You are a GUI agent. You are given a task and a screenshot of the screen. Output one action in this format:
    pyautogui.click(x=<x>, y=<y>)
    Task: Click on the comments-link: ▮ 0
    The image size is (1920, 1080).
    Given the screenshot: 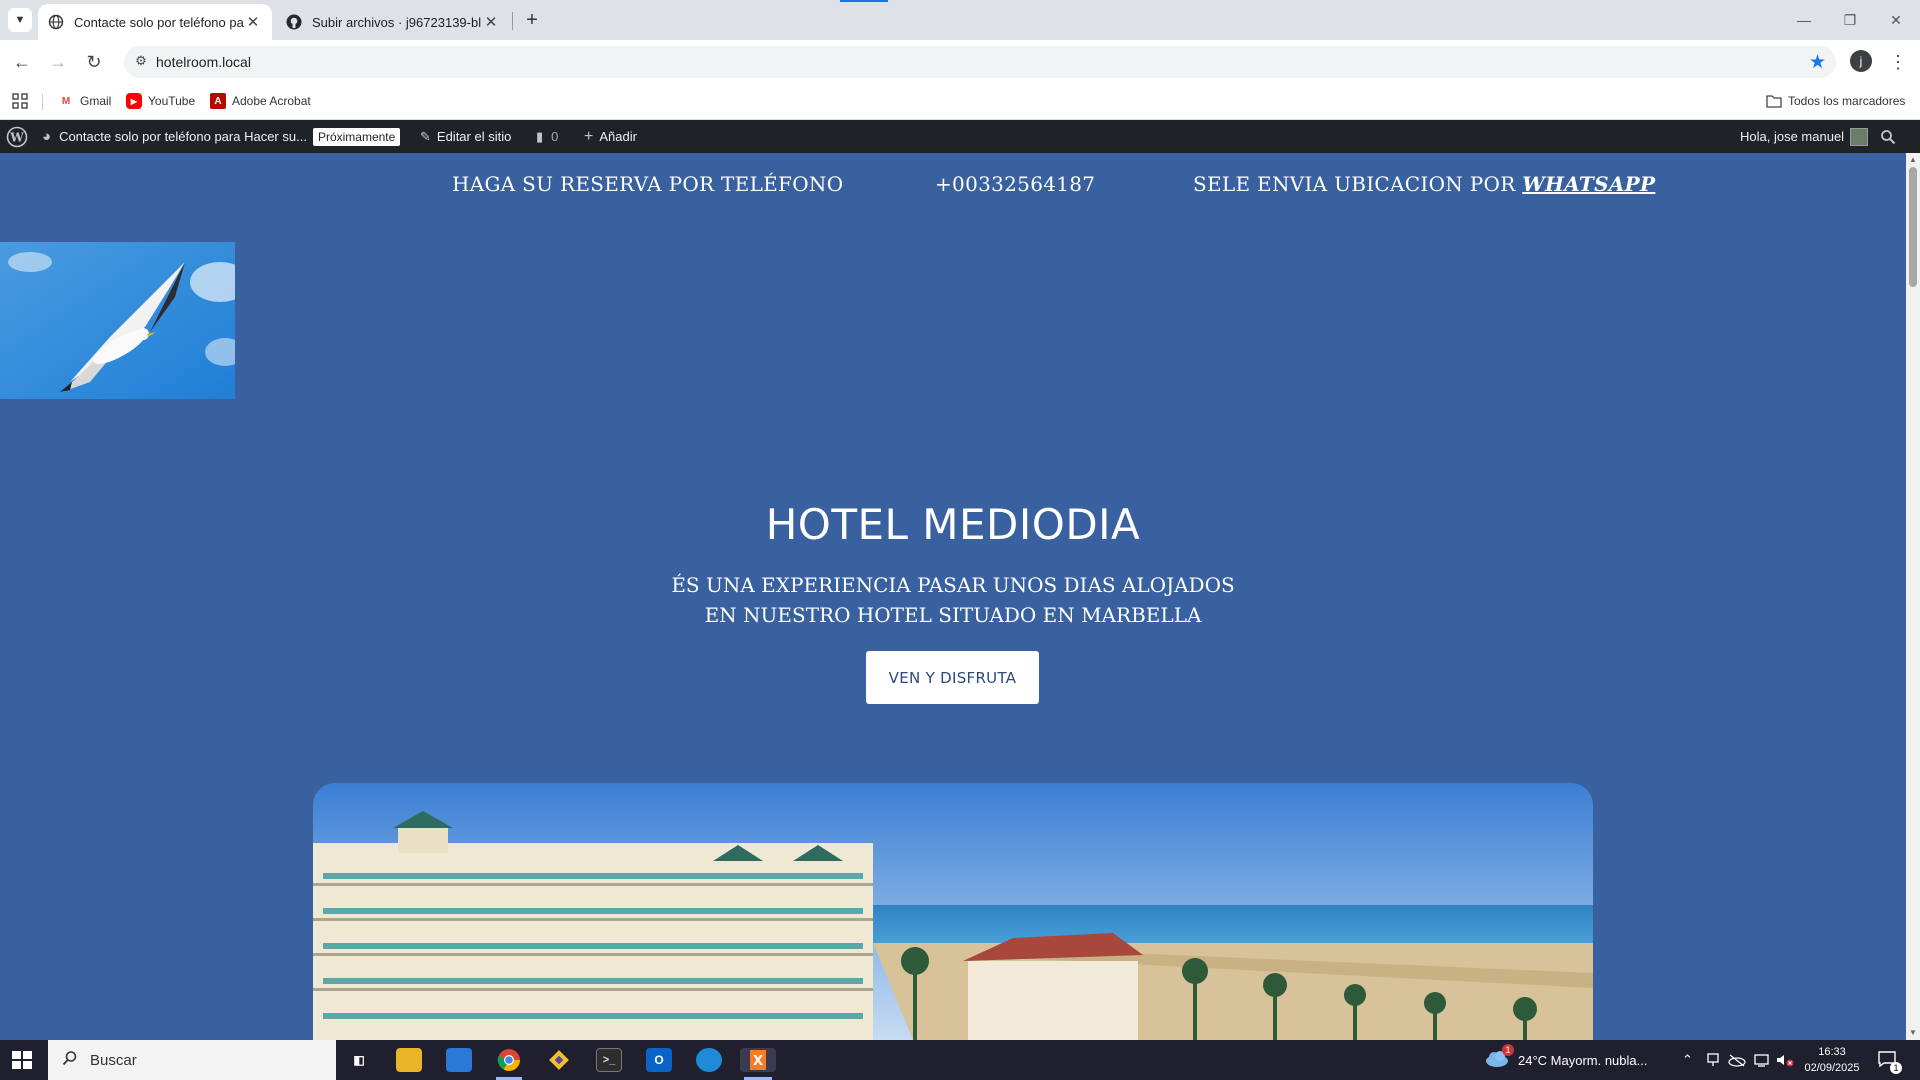 What is the action you would take?
    pyautogui.click(x=547, y=136)
    